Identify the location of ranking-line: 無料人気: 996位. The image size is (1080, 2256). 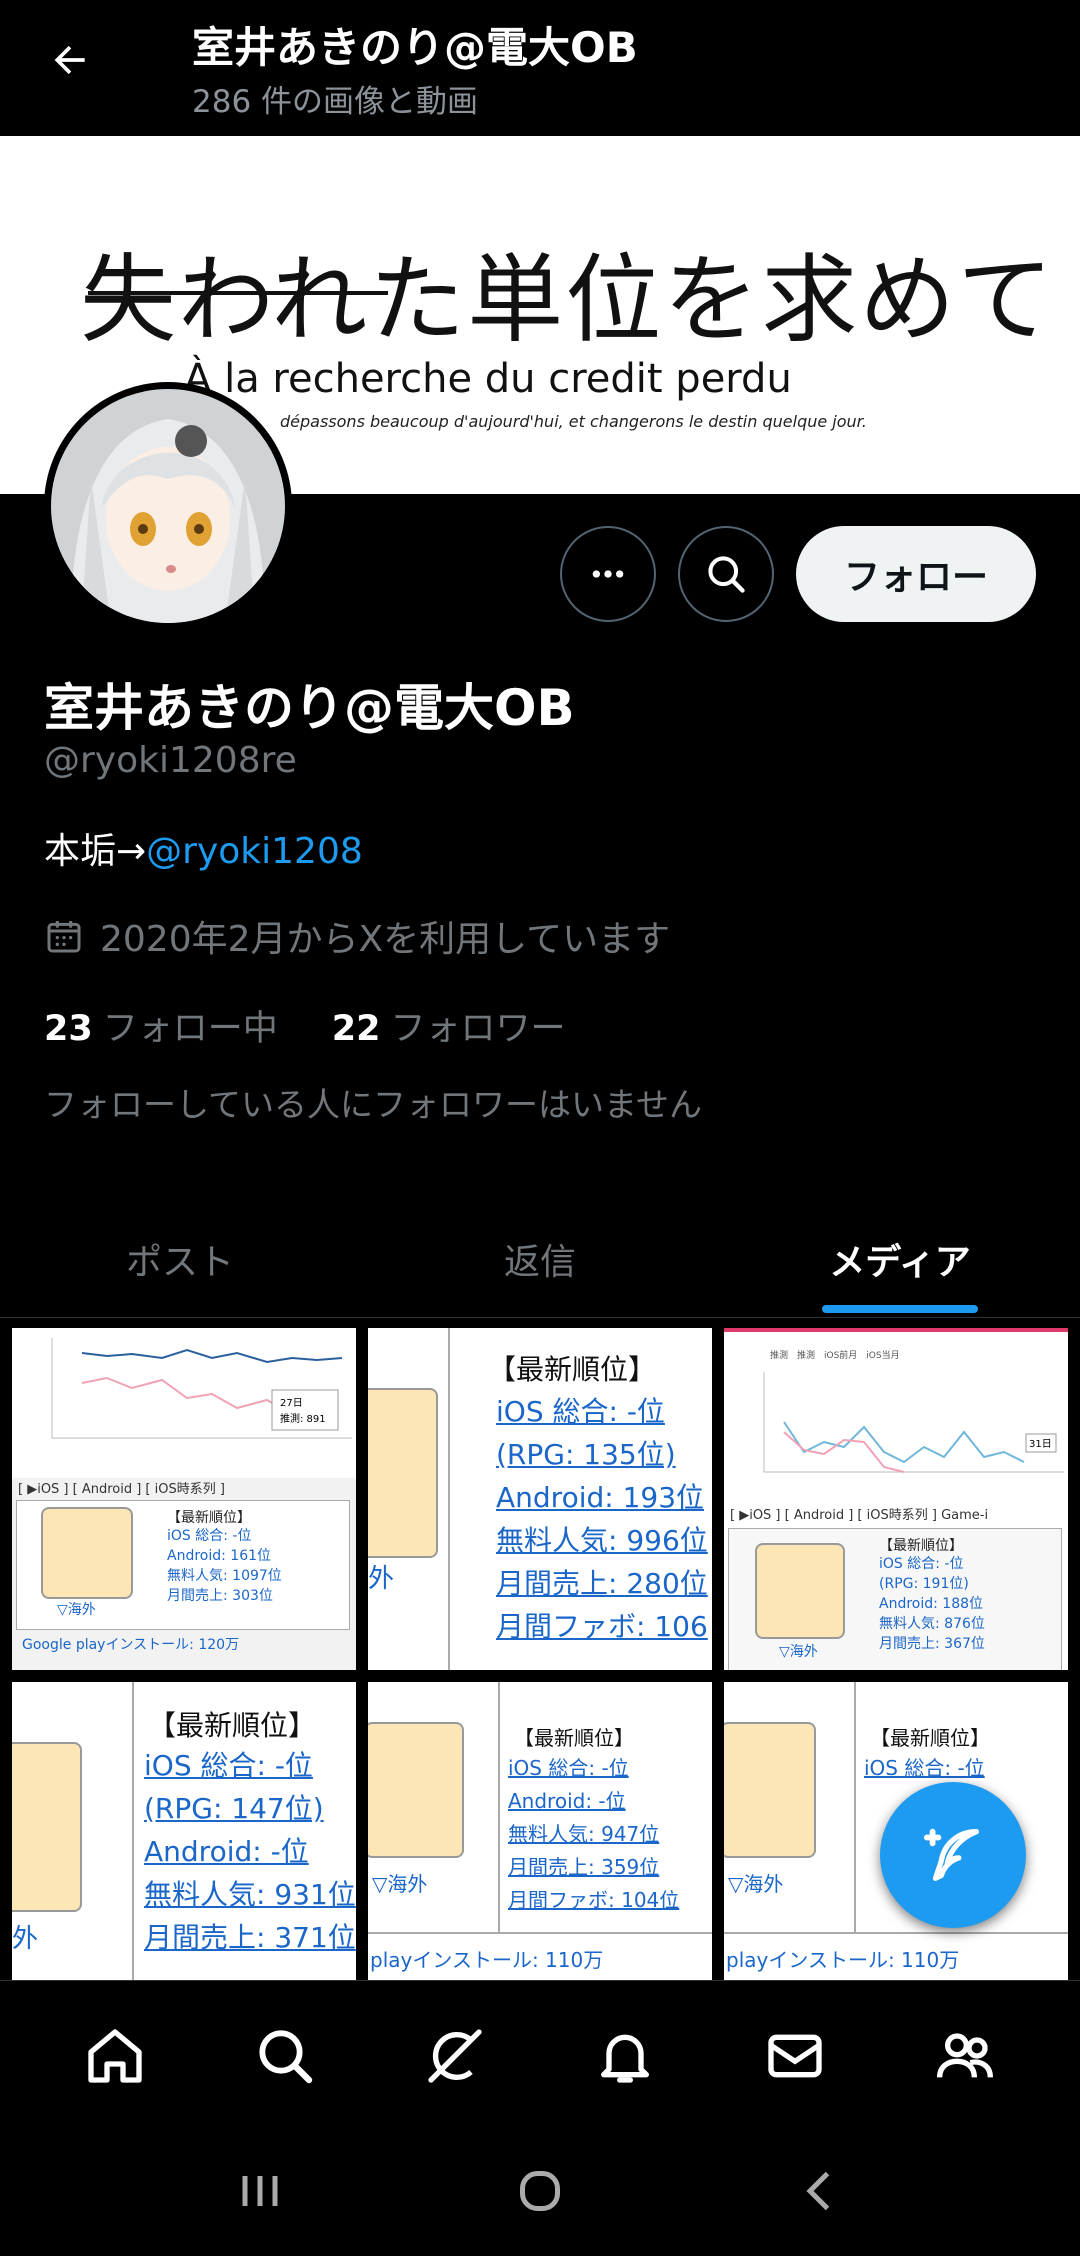
(602, 1540).